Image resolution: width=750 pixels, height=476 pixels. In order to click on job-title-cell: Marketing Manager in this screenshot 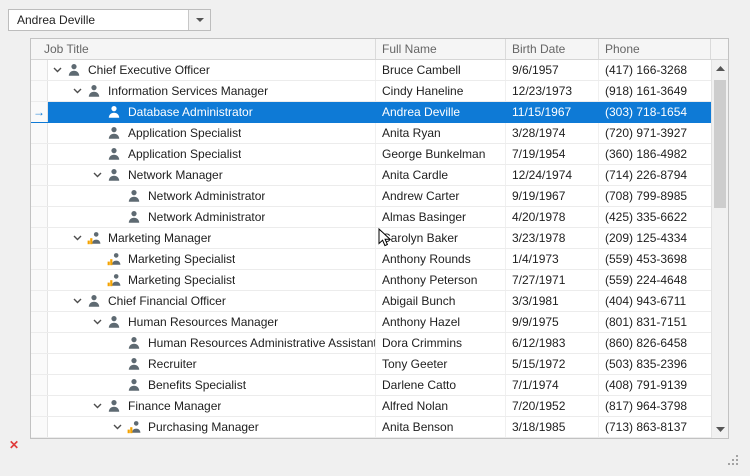, I will do `click(212, 238)`.